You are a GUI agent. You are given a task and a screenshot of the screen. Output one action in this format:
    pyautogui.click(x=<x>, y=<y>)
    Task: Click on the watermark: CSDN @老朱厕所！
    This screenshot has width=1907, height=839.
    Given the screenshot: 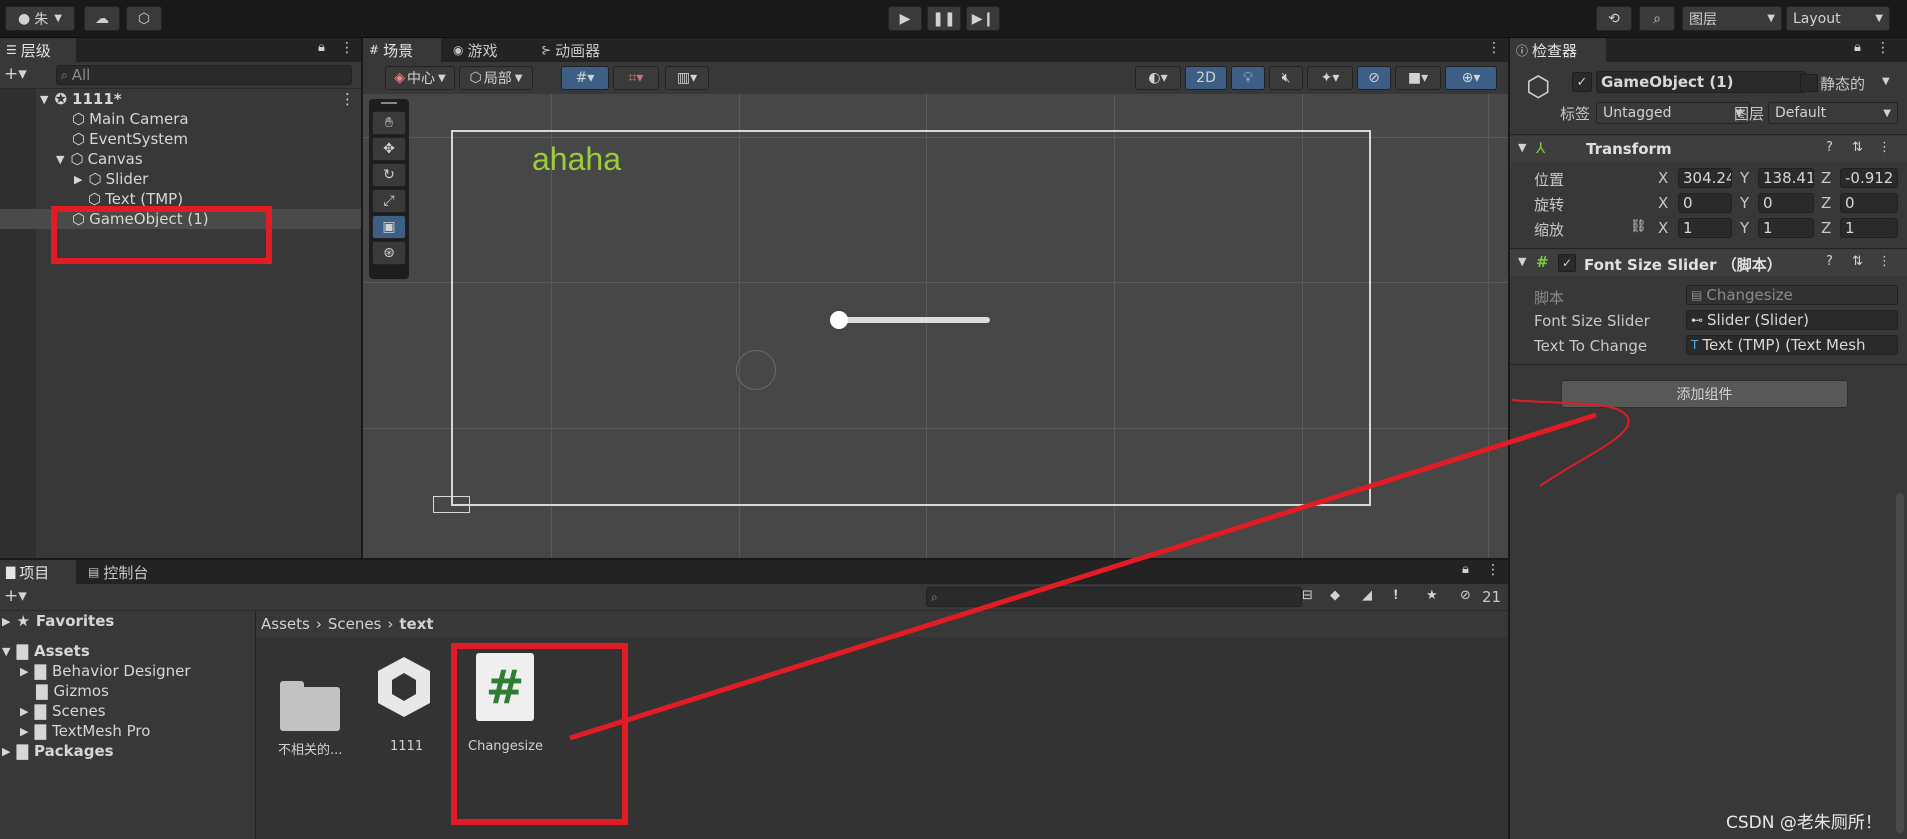 What is the action you would take?
    pyautogui.click(x=1804, y=823)
    